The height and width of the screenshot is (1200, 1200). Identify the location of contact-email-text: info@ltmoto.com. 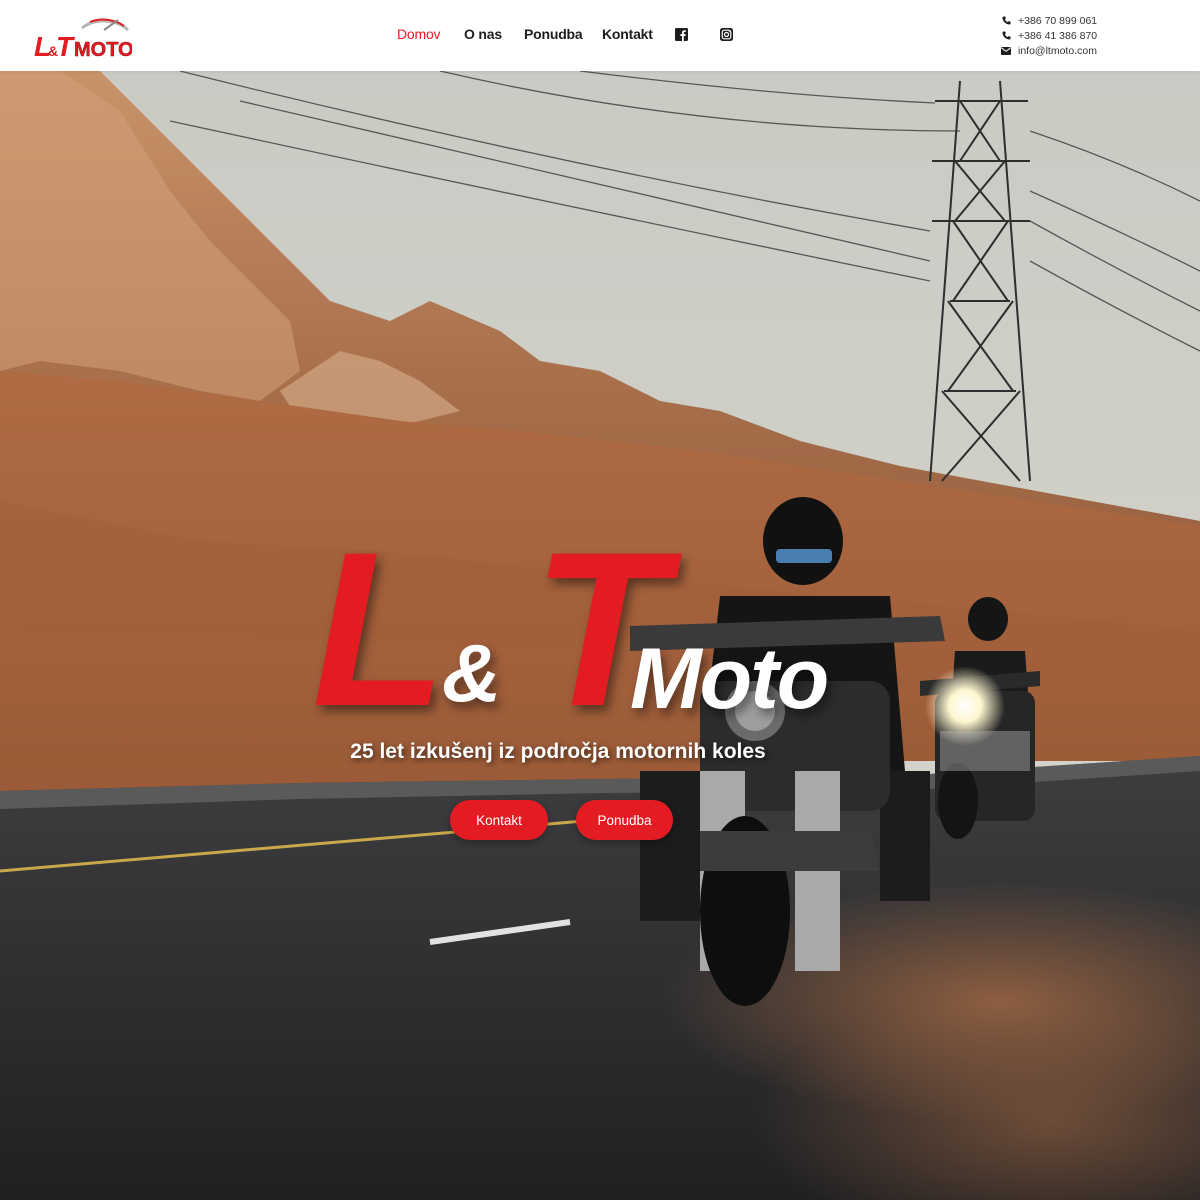
(1057, 50).